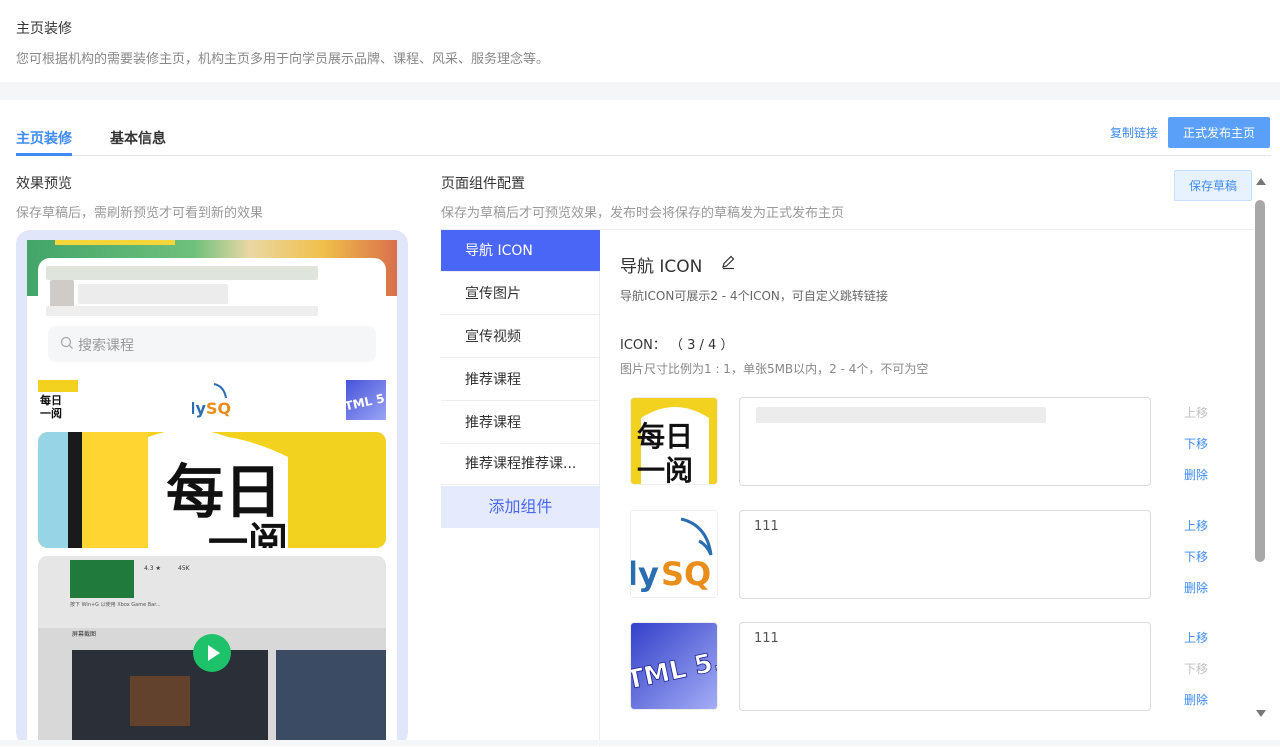 Image resolution: width=1280 pixels, height=747 pixels. What do you see at coordinates (184, 568) in the screenshot?
I see `svg-text: 45K` at bounding box center [184, 568].